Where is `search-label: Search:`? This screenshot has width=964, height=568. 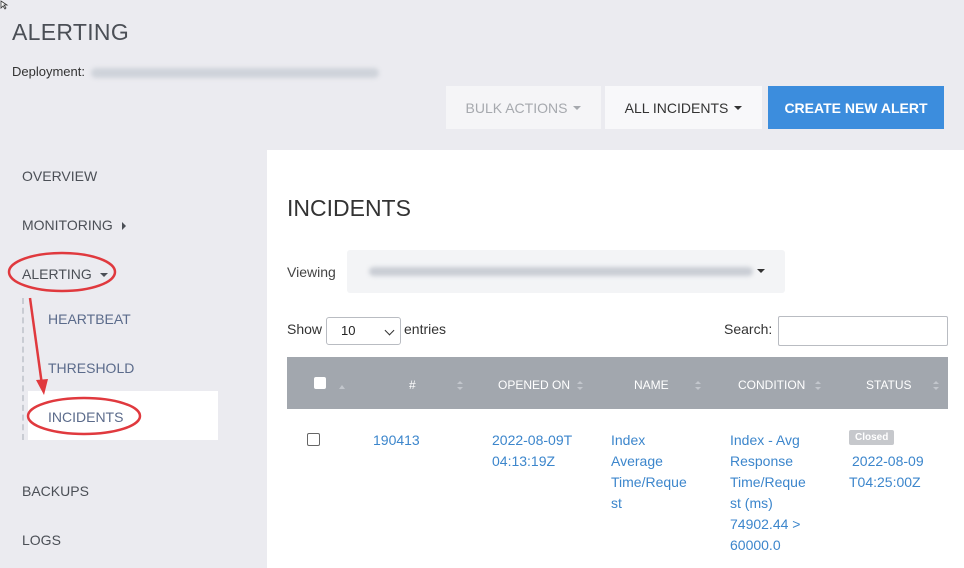 search-label: Search: is located at coordinates (748, 329).